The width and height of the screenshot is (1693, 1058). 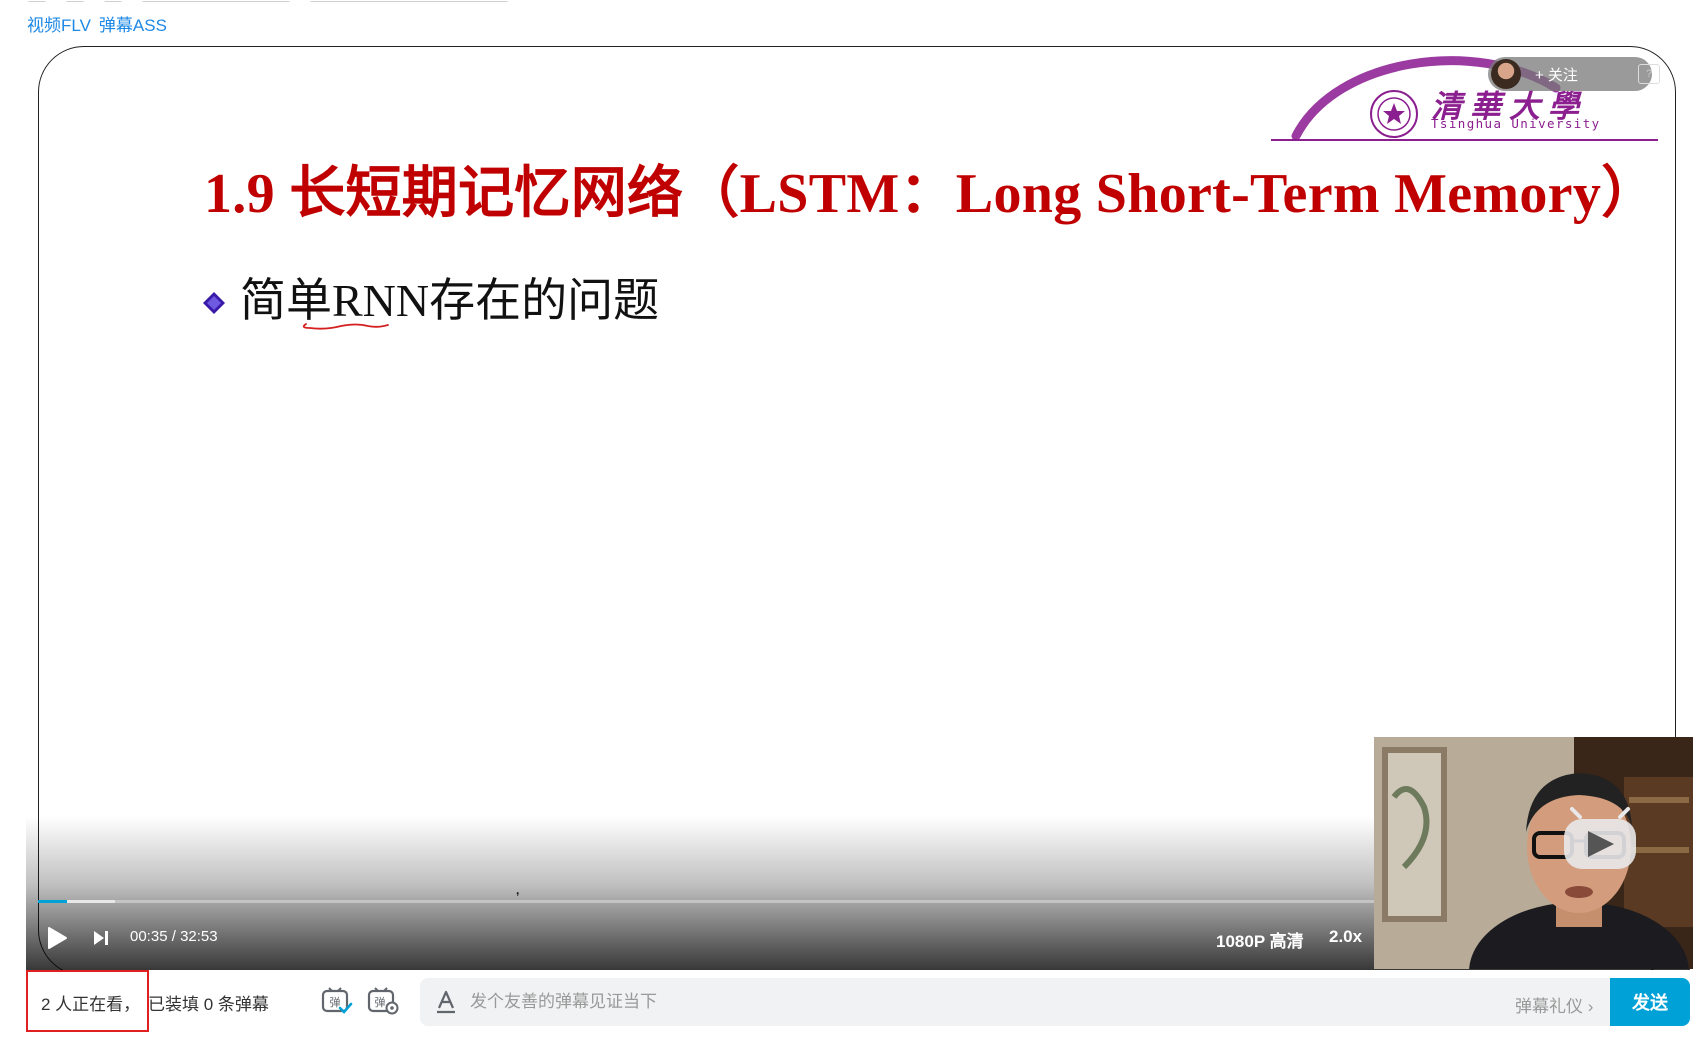 What do you see at coordinates (1650, 1002) in the screenshot?
I see `send-button: 发送` at bounding box center [1650, 1002].